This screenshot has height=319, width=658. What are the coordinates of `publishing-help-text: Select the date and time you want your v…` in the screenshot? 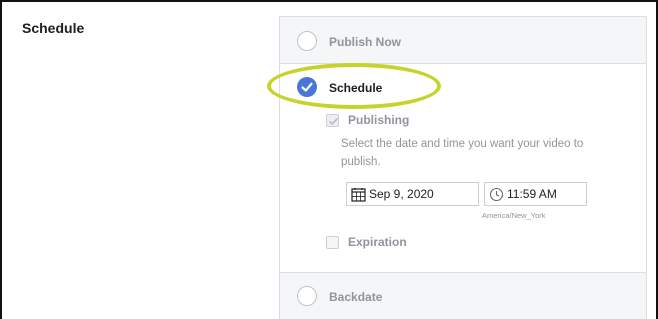 It's located at (462, 153).